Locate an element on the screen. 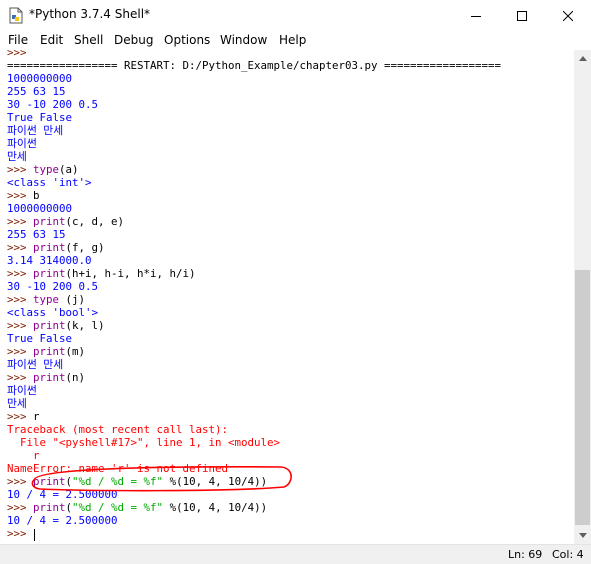 This screenshot has height=564, width=591. scroll-down-arrow-icon is located at coordinates (582, 535).